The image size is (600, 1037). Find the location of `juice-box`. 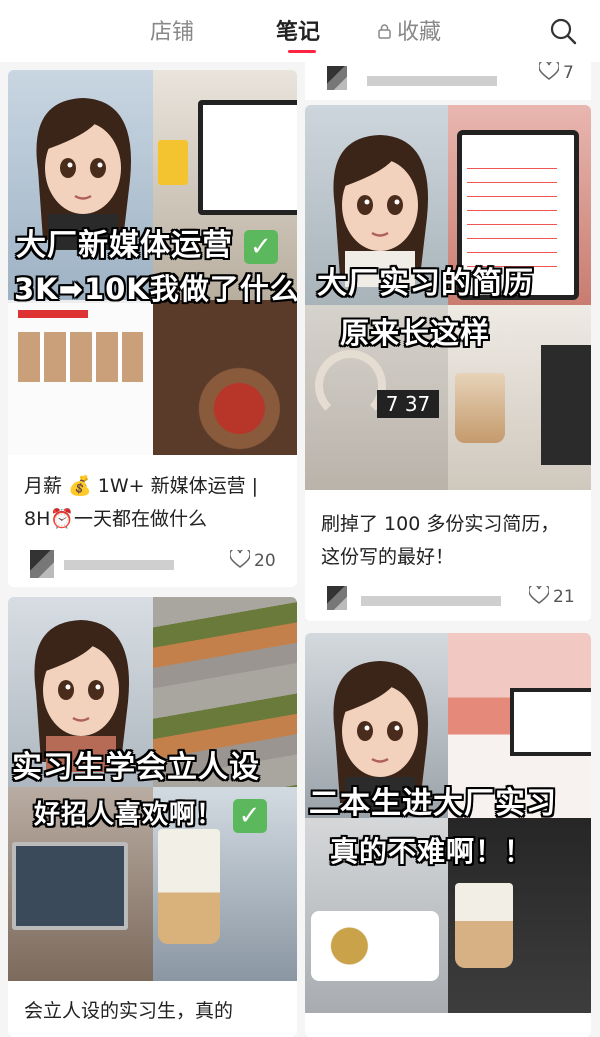

juice-box is located at coordinates (173, 162).